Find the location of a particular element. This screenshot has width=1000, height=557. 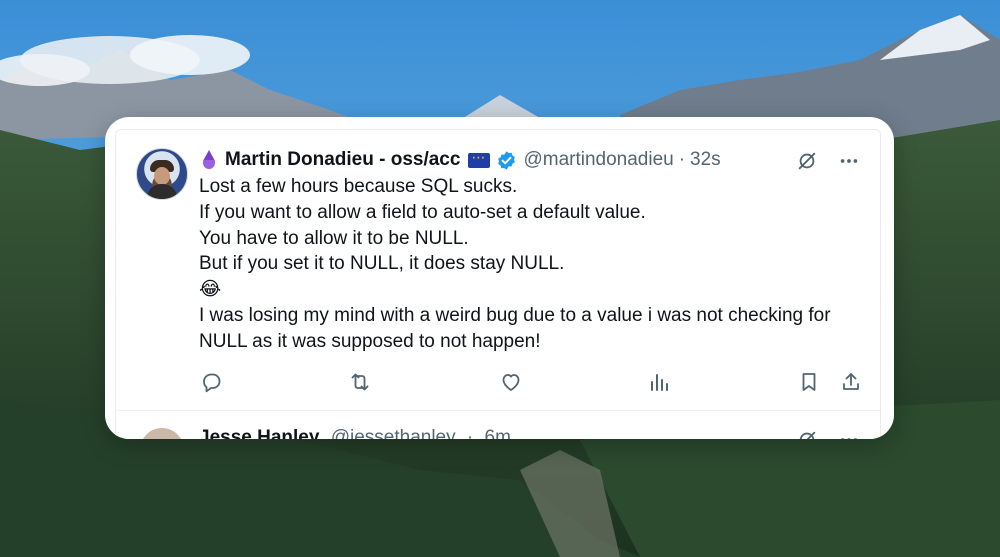

retweet-icon is located at coordinates (360, 382).